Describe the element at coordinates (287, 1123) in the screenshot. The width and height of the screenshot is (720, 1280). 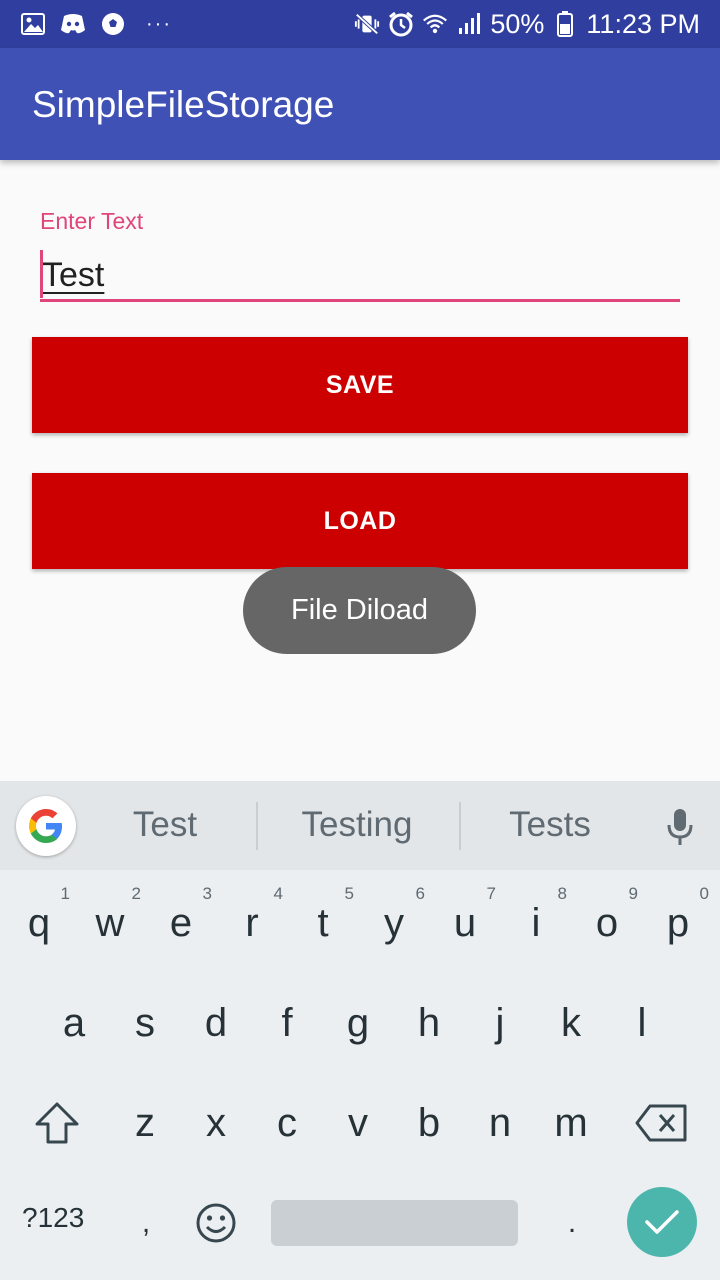
I see `key-c: c` at that location.